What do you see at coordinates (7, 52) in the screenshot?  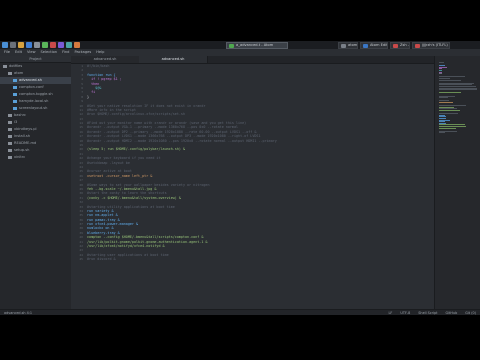 I see `menu-item-file: File` at bounding box center [7, 52].